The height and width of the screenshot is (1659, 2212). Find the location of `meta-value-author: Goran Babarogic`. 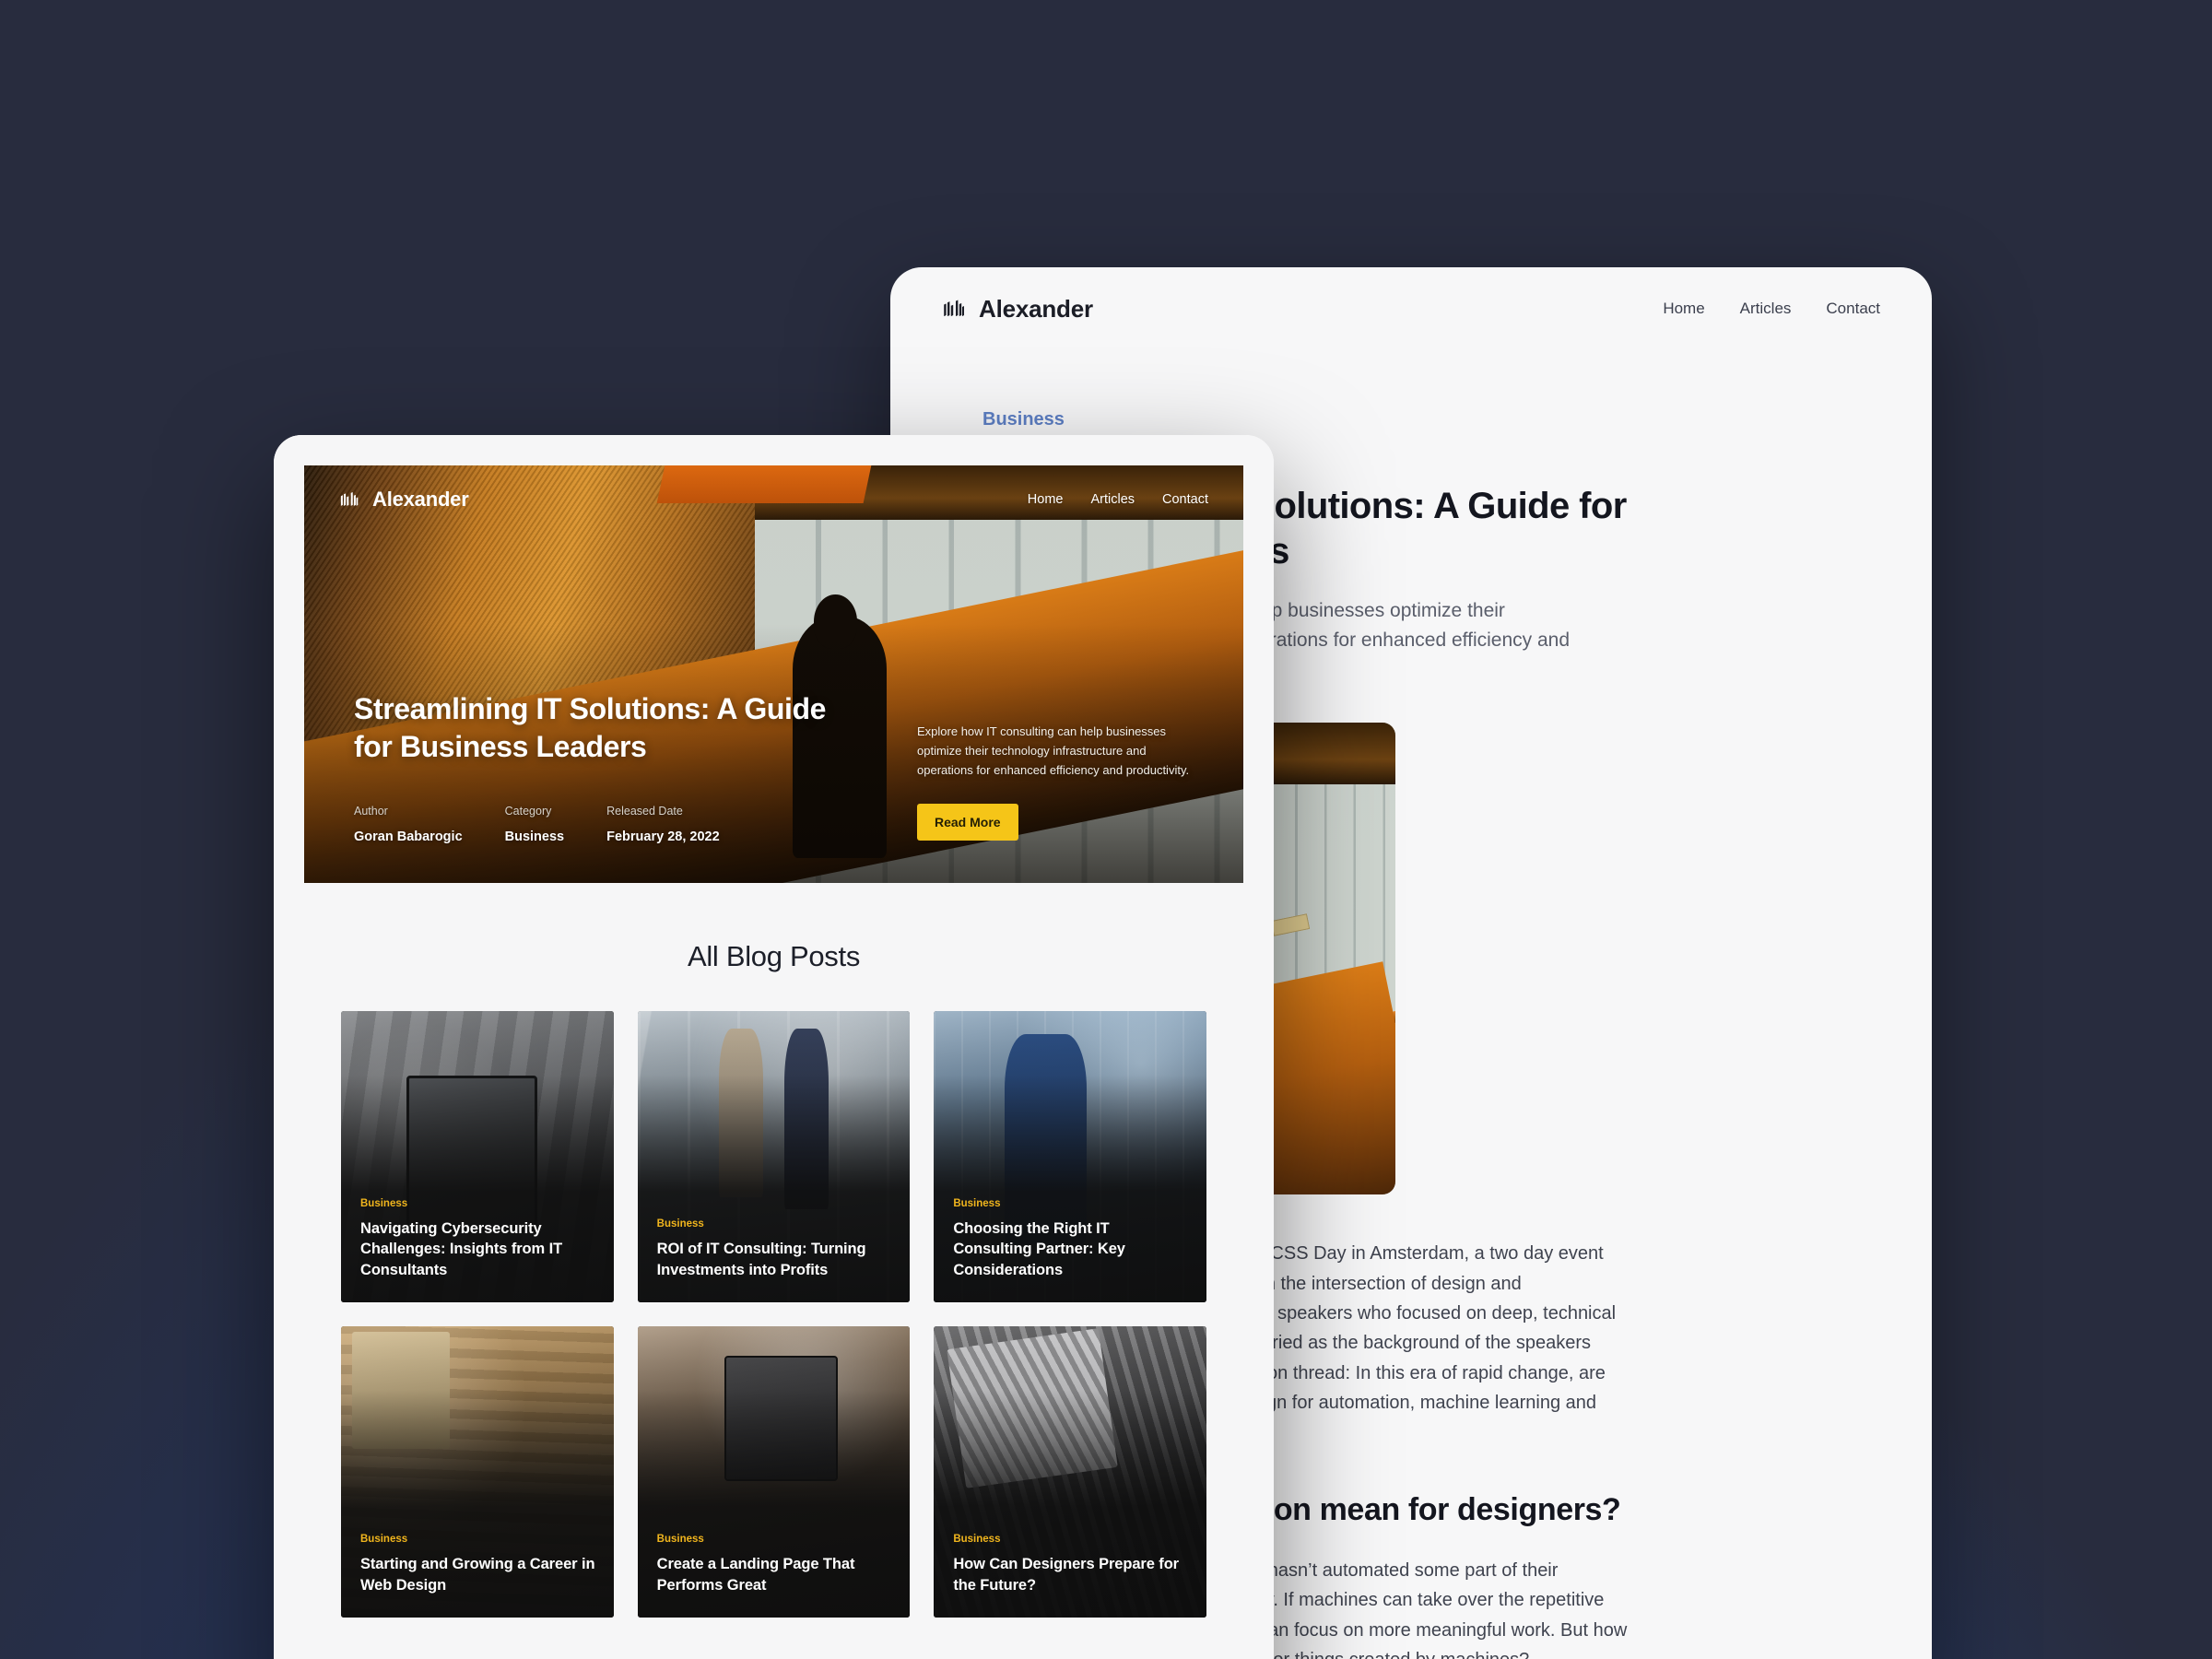

meta-value-author: Goran Babarogic is located at coordinates (408, 837).